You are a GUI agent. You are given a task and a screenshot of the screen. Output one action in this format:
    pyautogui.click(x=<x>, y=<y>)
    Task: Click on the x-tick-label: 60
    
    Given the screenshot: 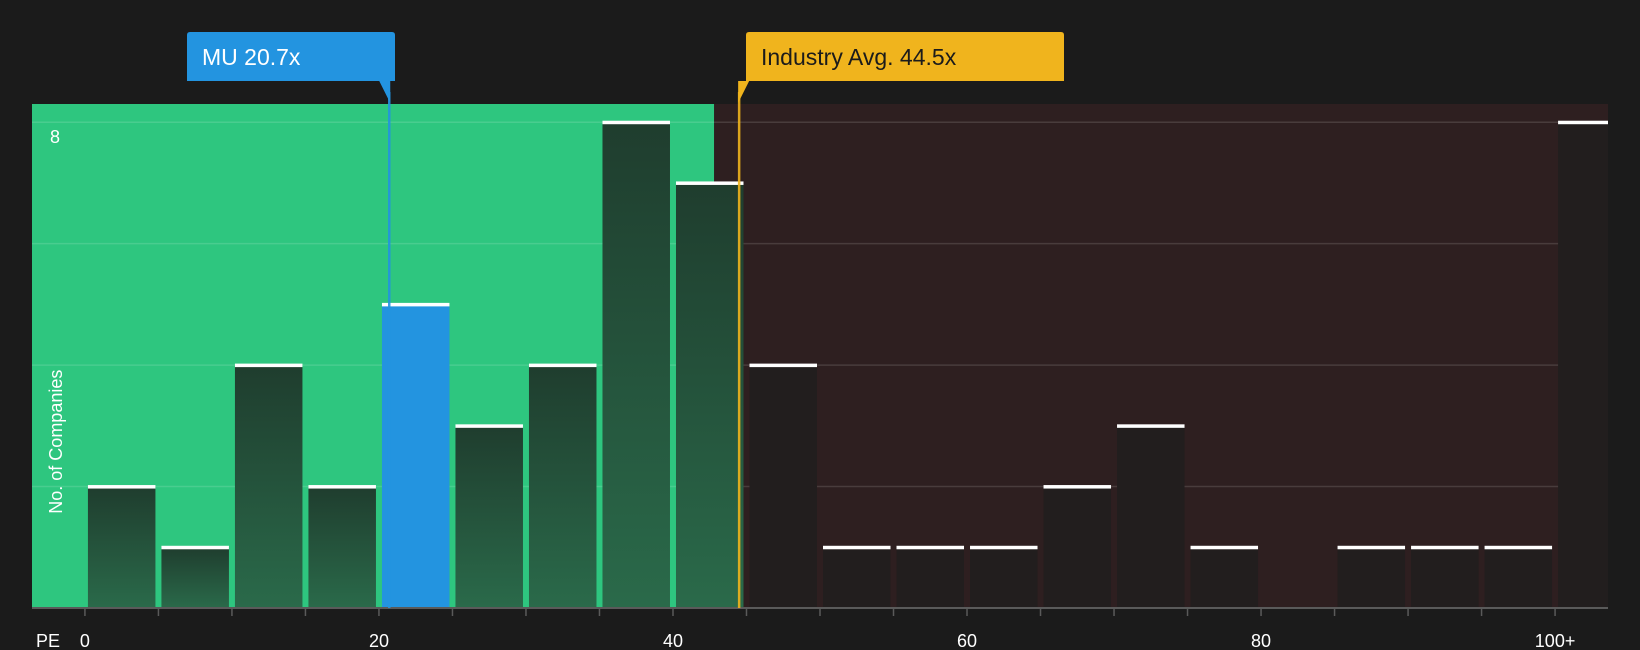 What is the action you would take?
    pyautogui.click(x=967, y=640)
    